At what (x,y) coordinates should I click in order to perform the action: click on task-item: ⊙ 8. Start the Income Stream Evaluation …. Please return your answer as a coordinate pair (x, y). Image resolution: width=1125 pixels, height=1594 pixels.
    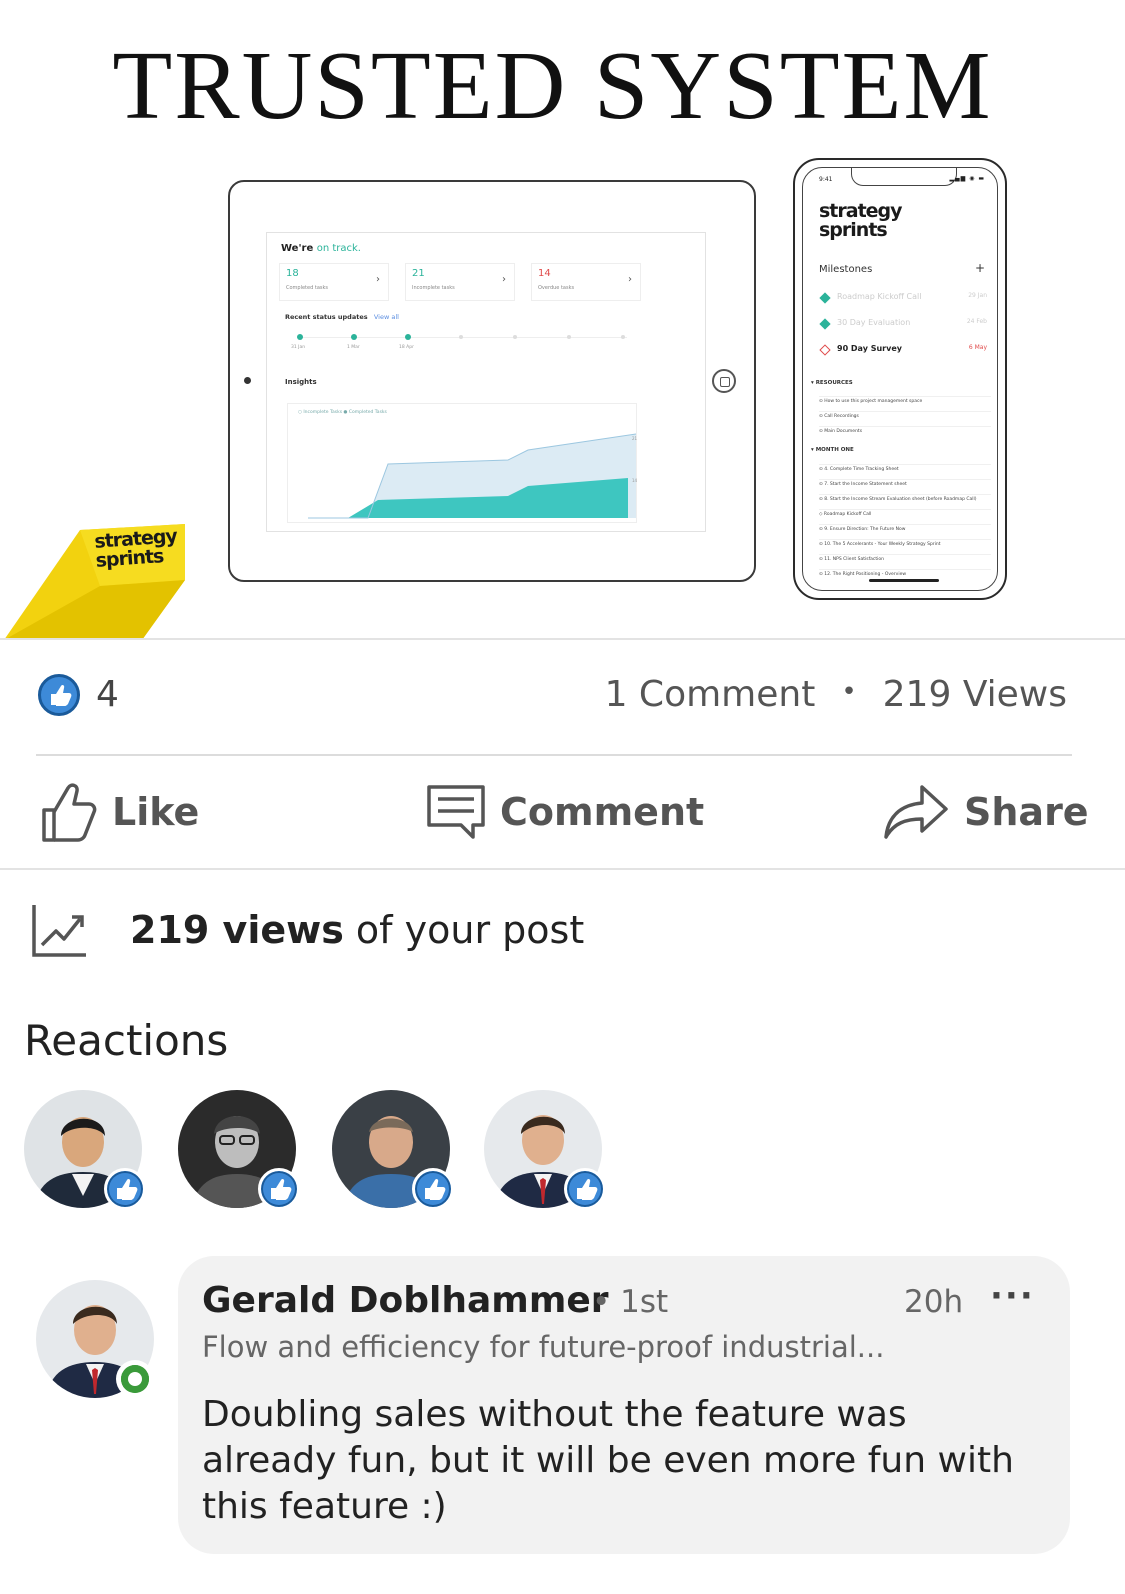
    Looking at the image, I should click on (905, 498).